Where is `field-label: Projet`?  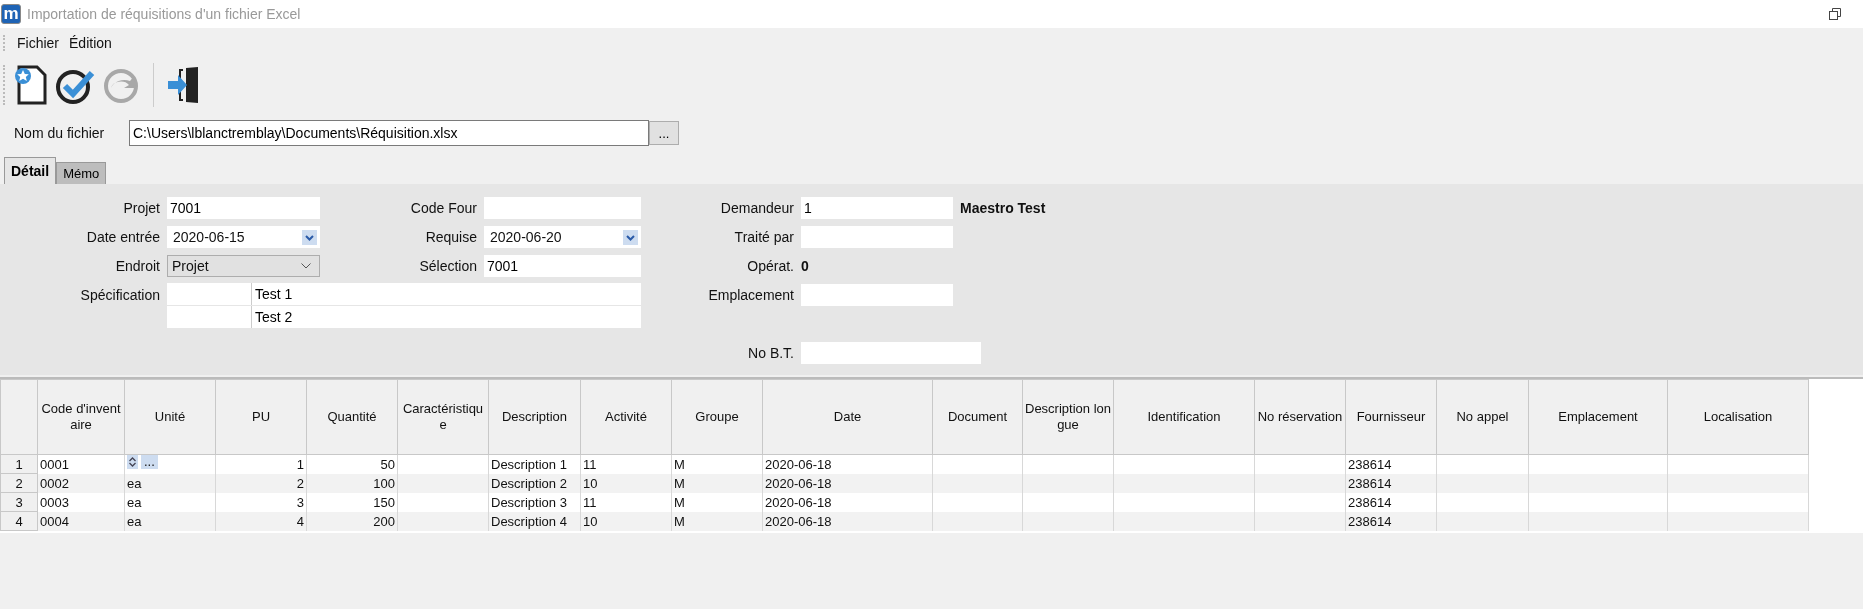
field-label: Projet is located at coordinates (141, 208).